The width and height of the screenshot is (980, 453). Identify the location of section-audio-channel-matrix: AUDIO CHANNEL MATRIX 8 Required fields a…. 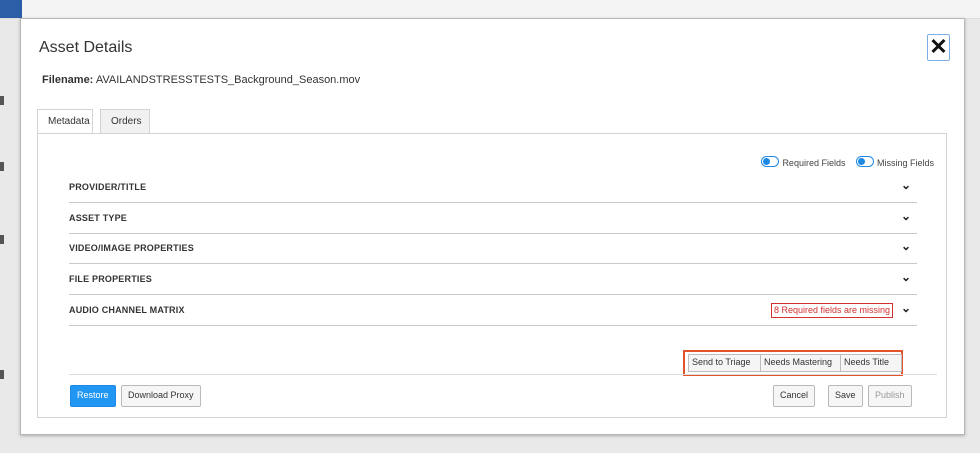
(493, 310).